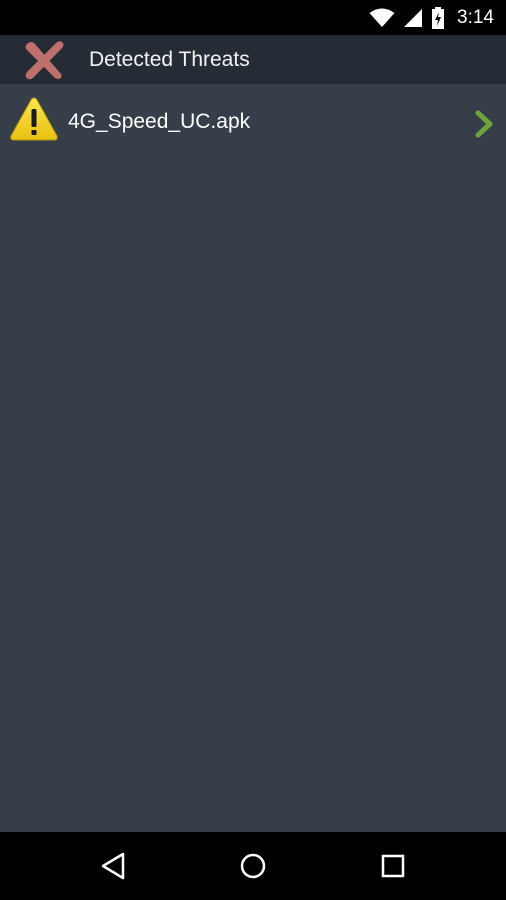 The image size is (506, 900). I want to click on close-button, so click(44, 60).